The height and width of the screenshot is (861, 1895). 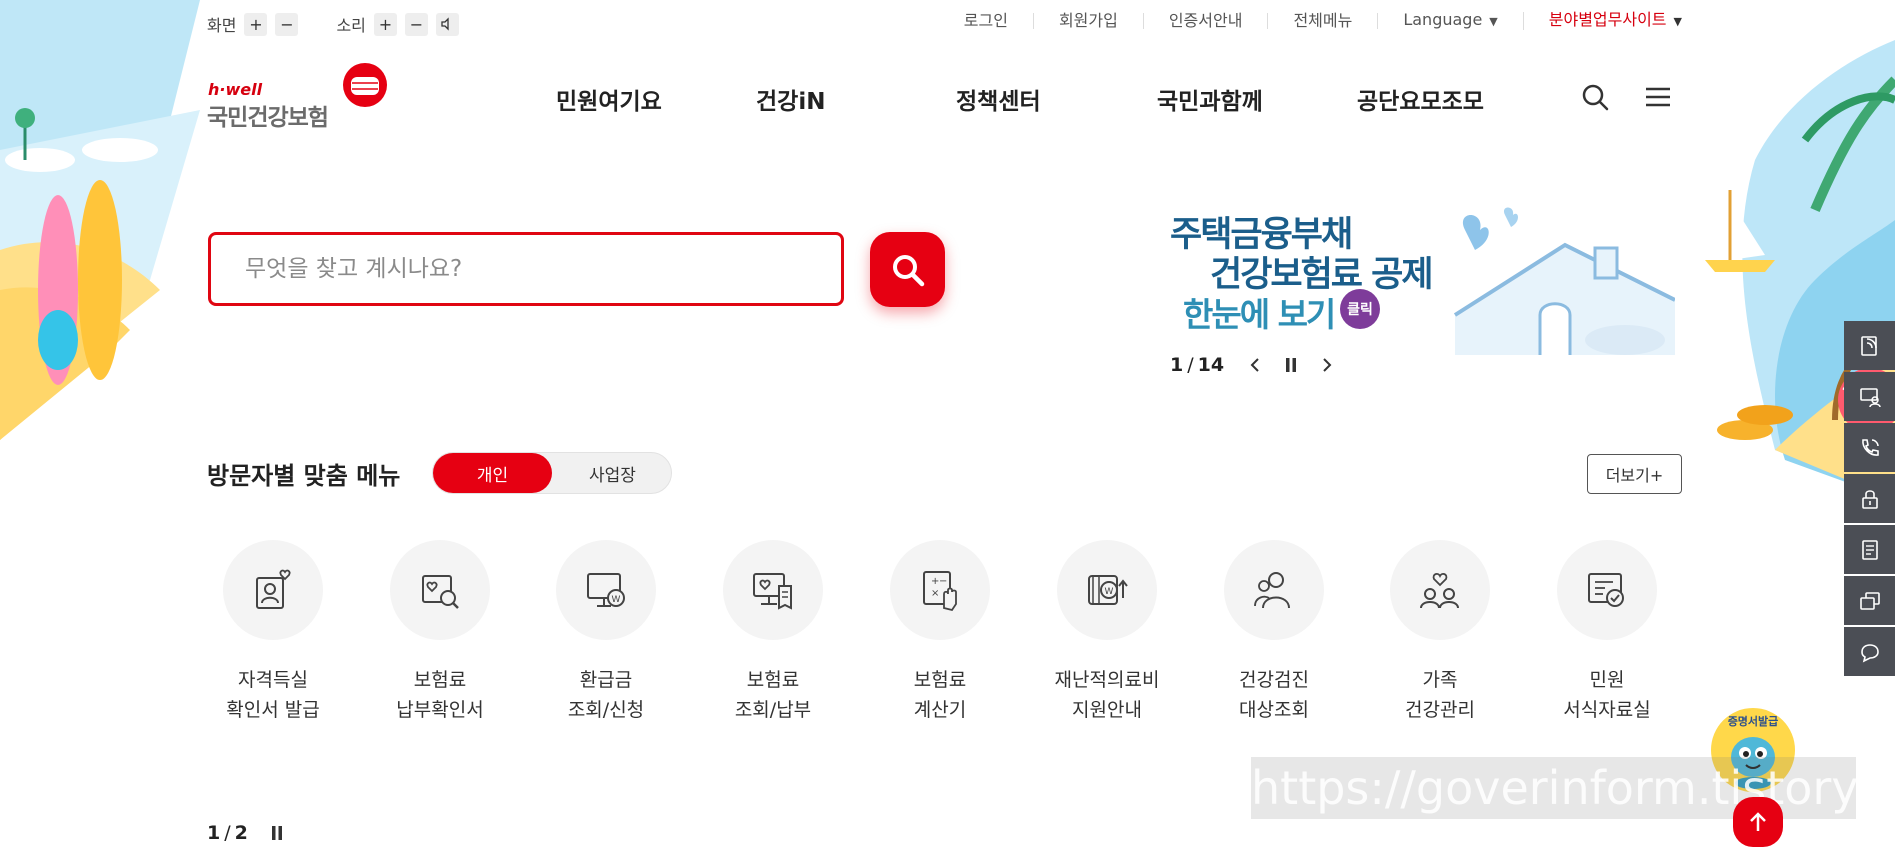 I want to click on member-links: 로그인 회원가입 인증서안내 전체메뉴 Language ▼ 분야별업무사이트 ▼, so click(x=1310, y=21).